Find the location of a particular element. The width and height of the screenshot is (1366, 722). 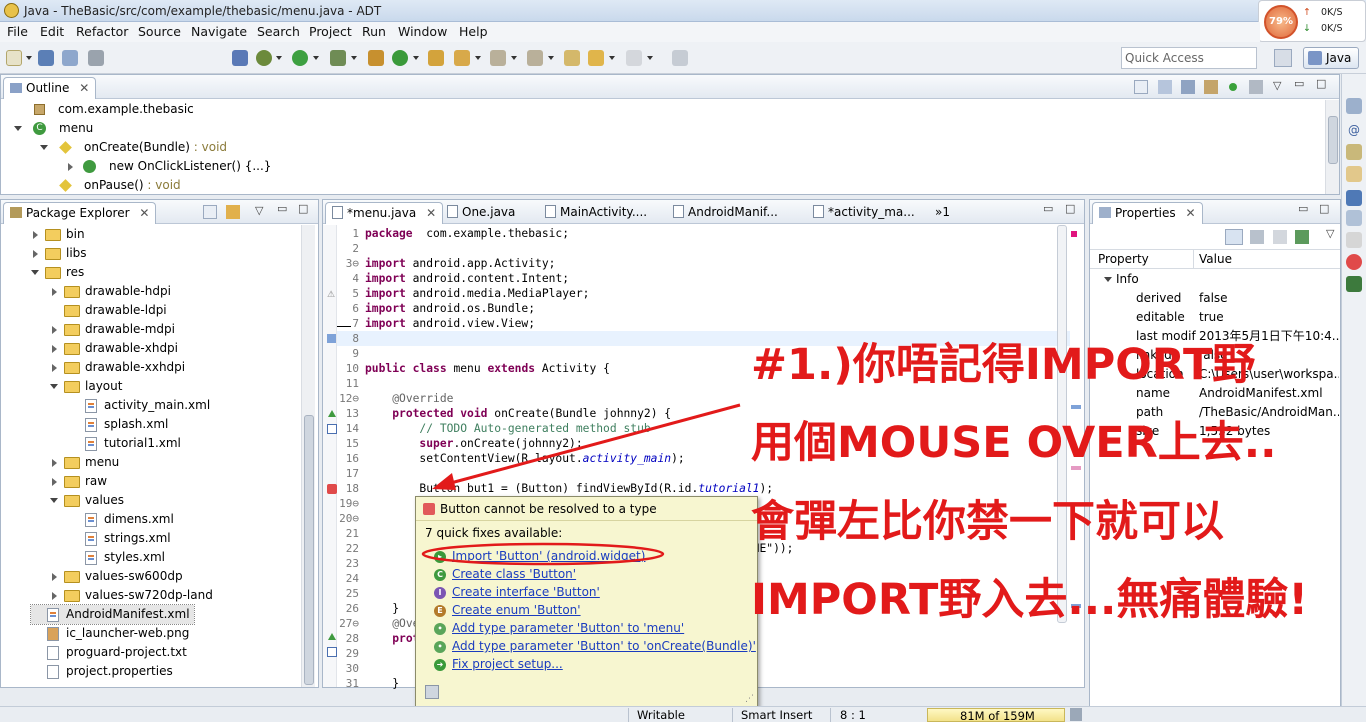

annotation-arrow-head is located at coordinates (444, 481).